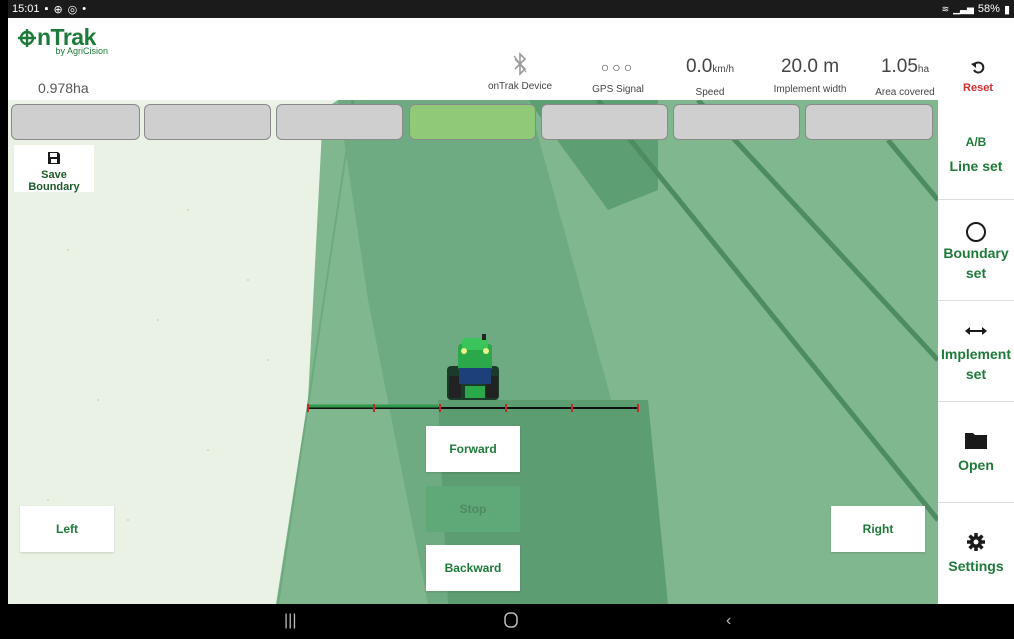 This screenshot has height=639, width=1014. What do you see at coordinates (976, 566) in the screenshot?
I see `settings-label: Settings` at bounding box center [976, 566].